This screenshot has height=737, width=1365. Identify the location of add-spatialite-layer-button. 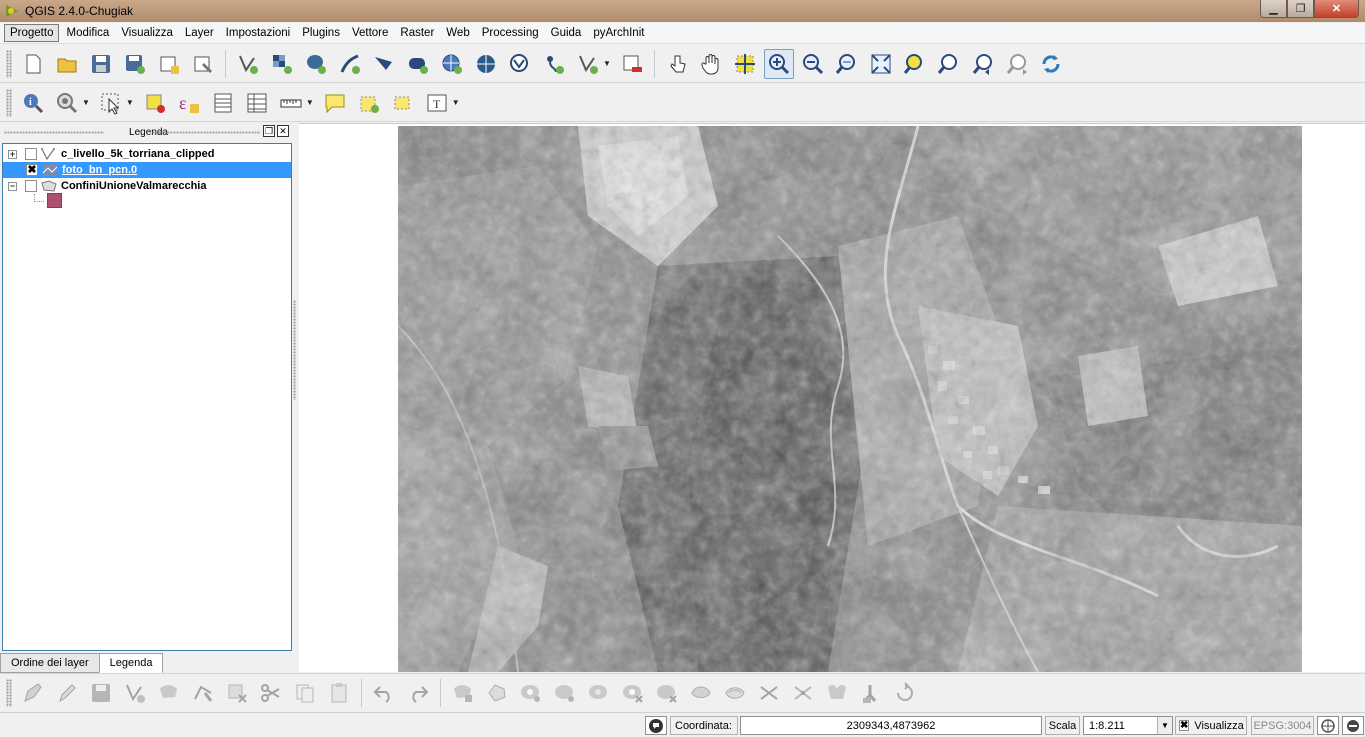
(350, 64).